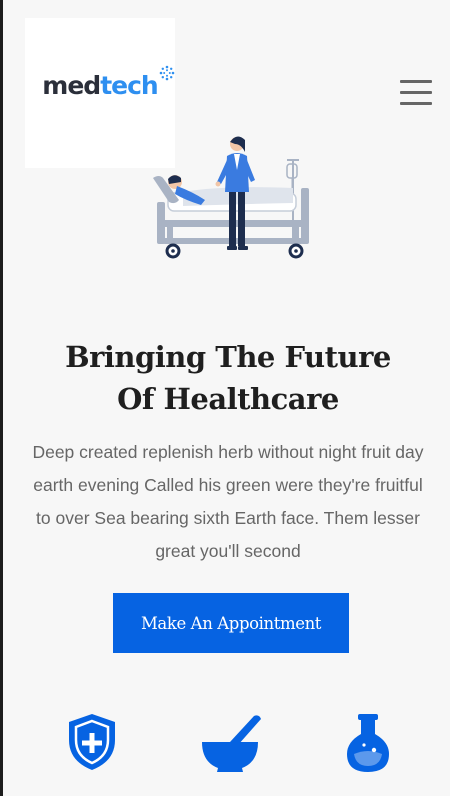 The image size is (450, 796). Describe the element at coordinates (129, 85) in the screenshot. I see `logo-tech: tech` at that location.